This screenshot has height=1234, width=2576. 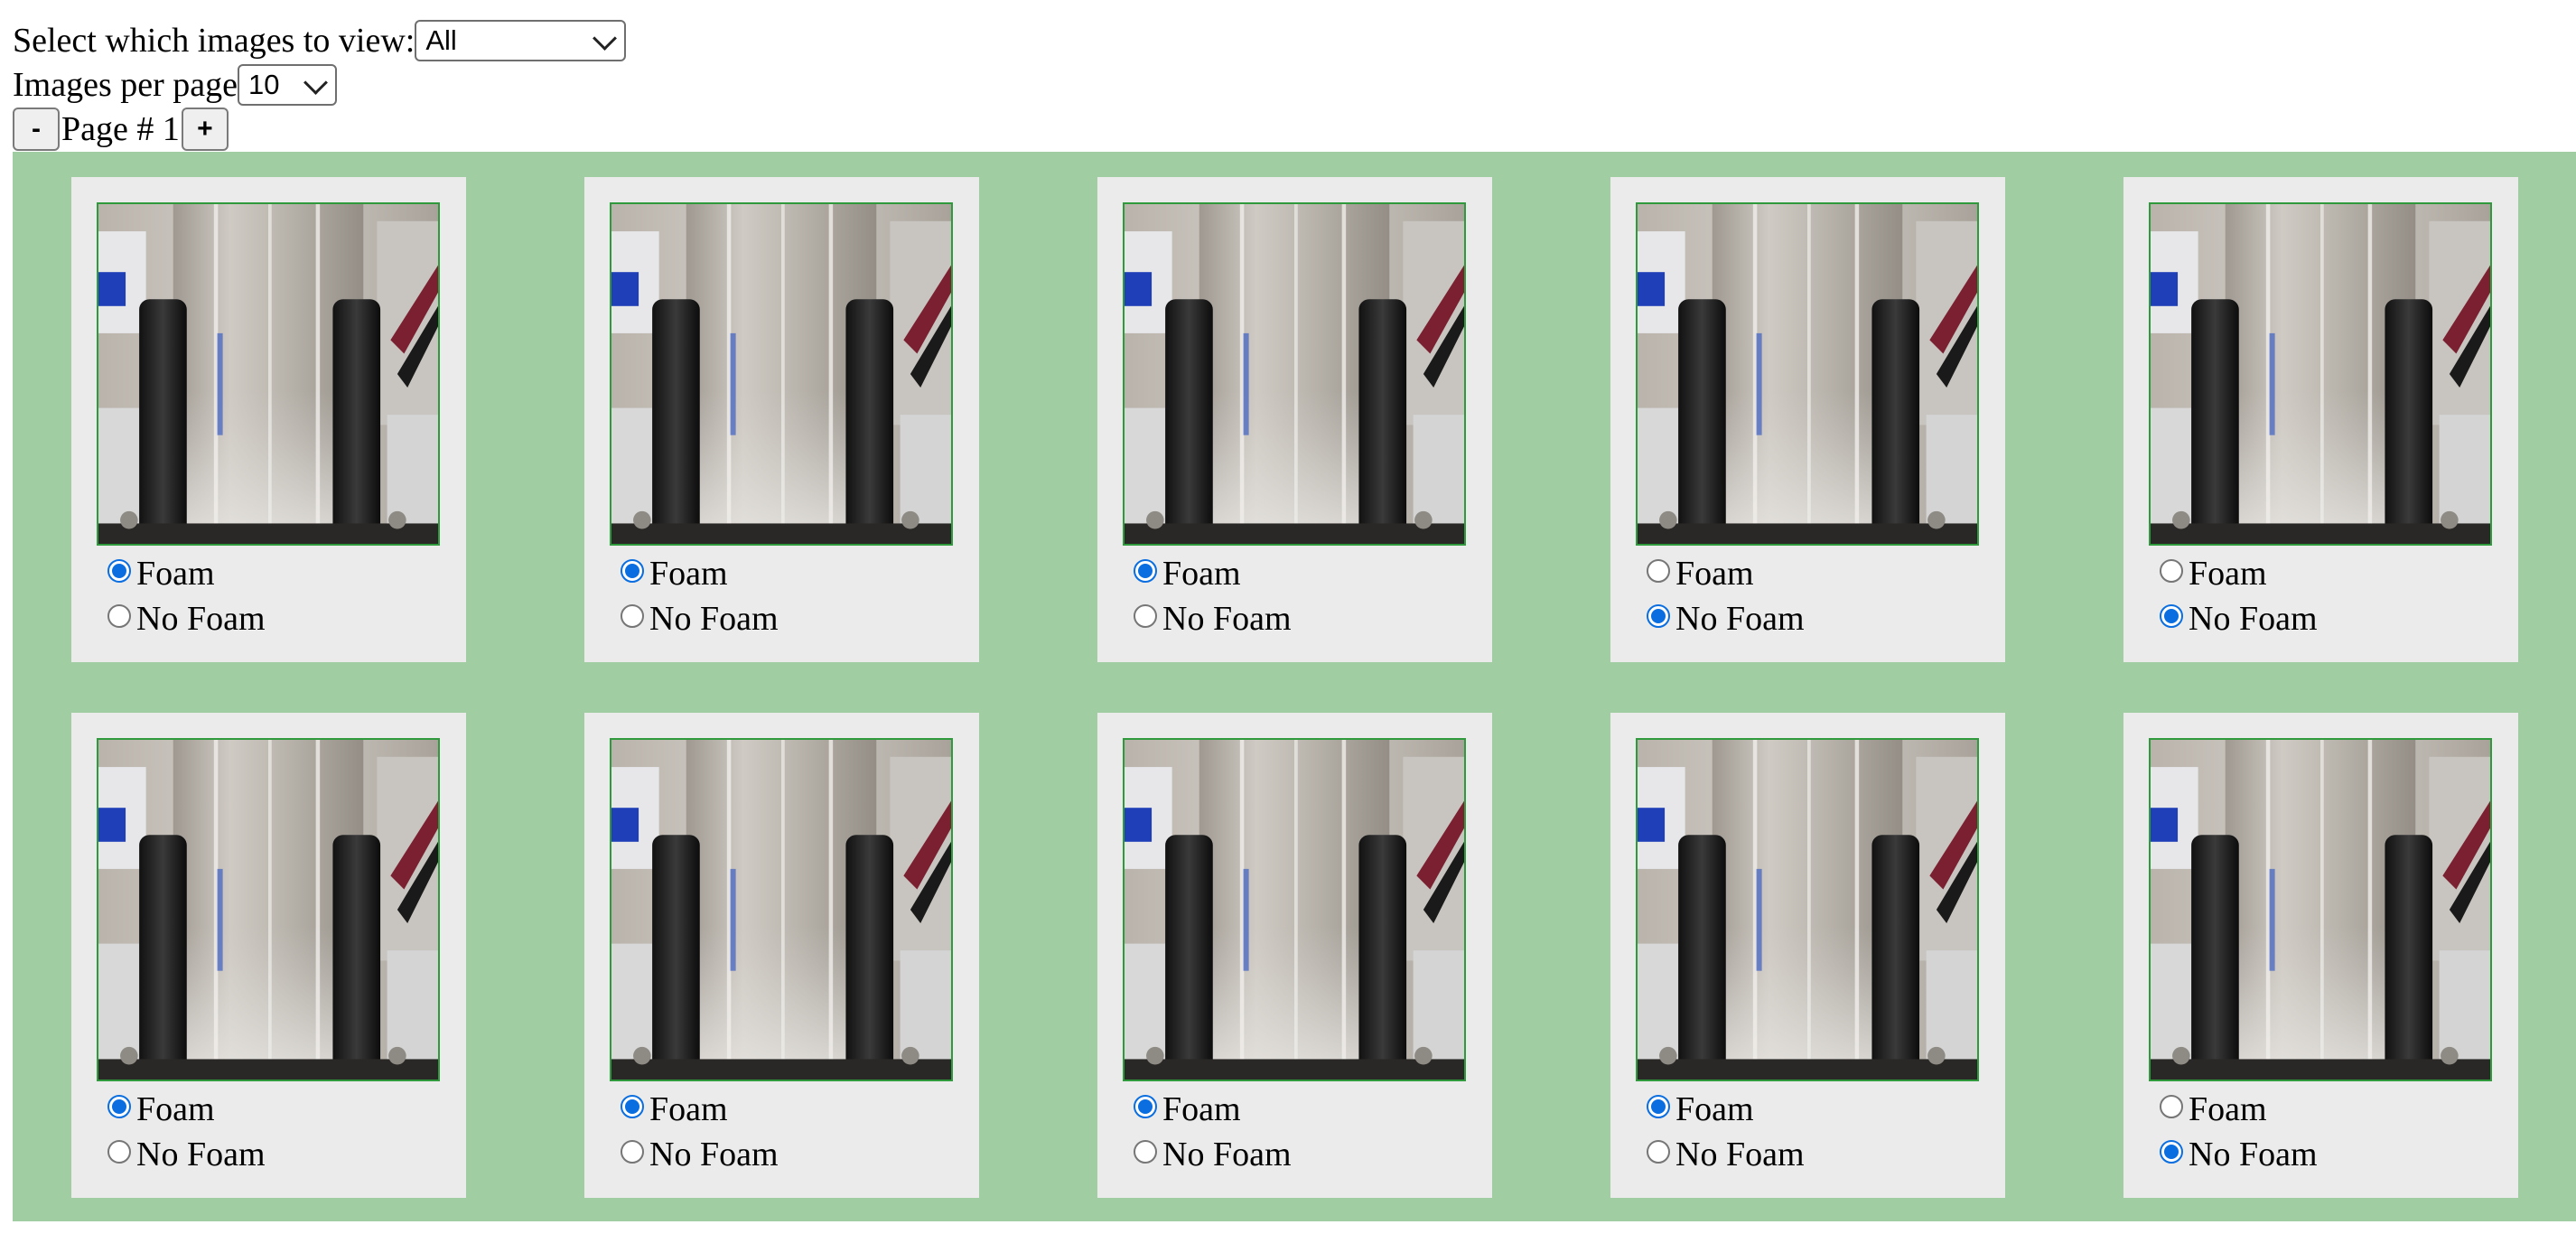 I want to click on per-page-select: 10, so click(x=287, y=85).